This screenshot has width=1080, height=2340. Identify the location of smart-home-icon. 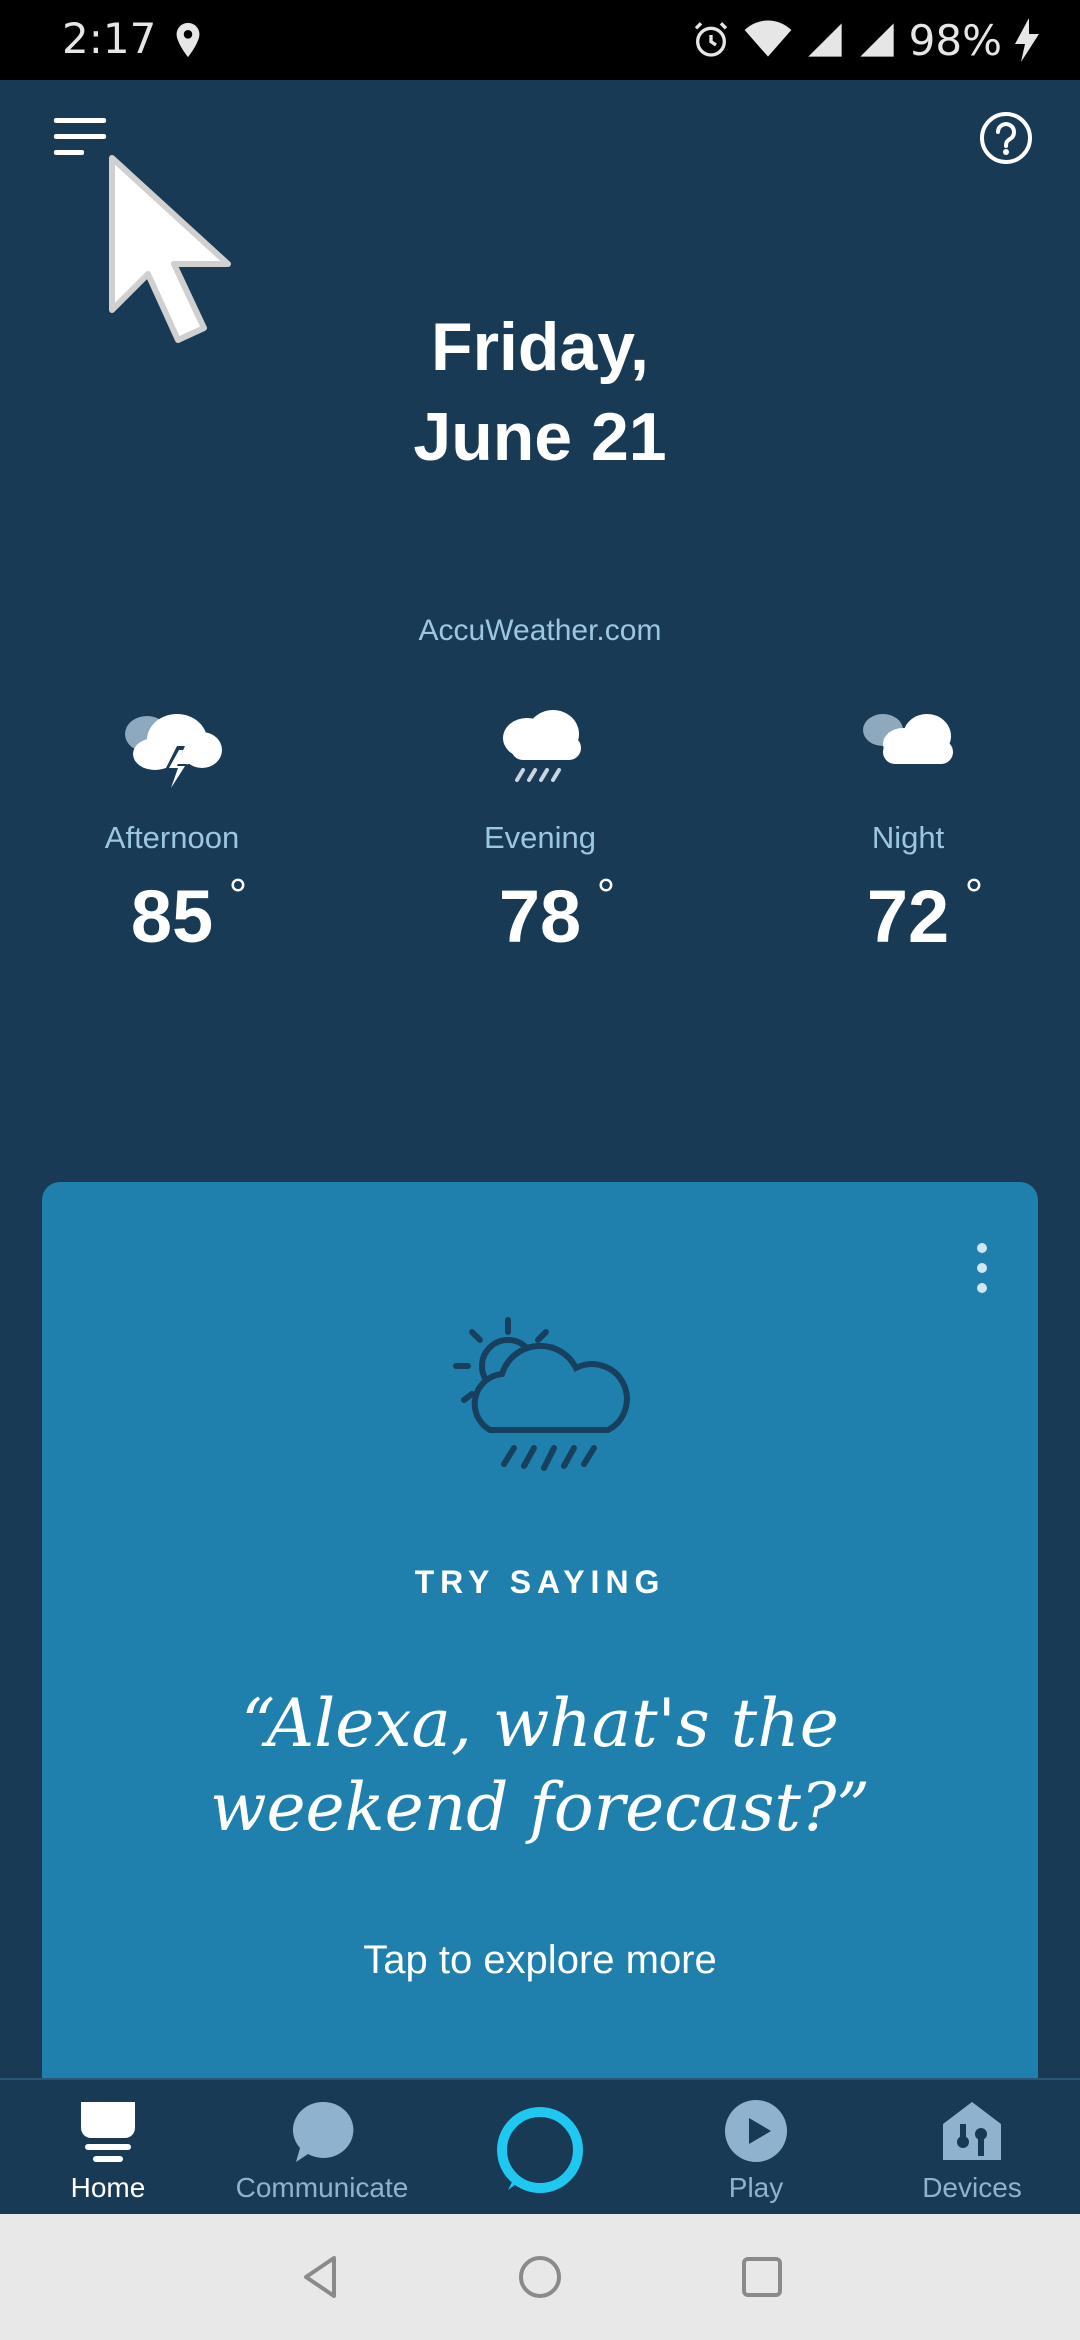
(972, 2131).